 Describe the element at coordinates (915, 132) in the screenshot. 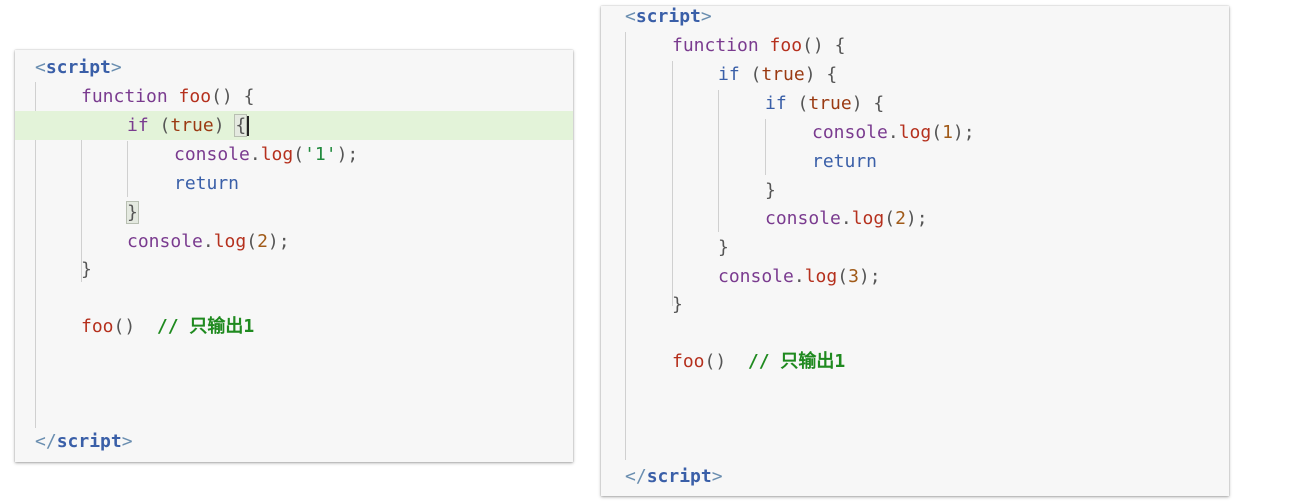

I see `code-line: console.log(1);` at that location.